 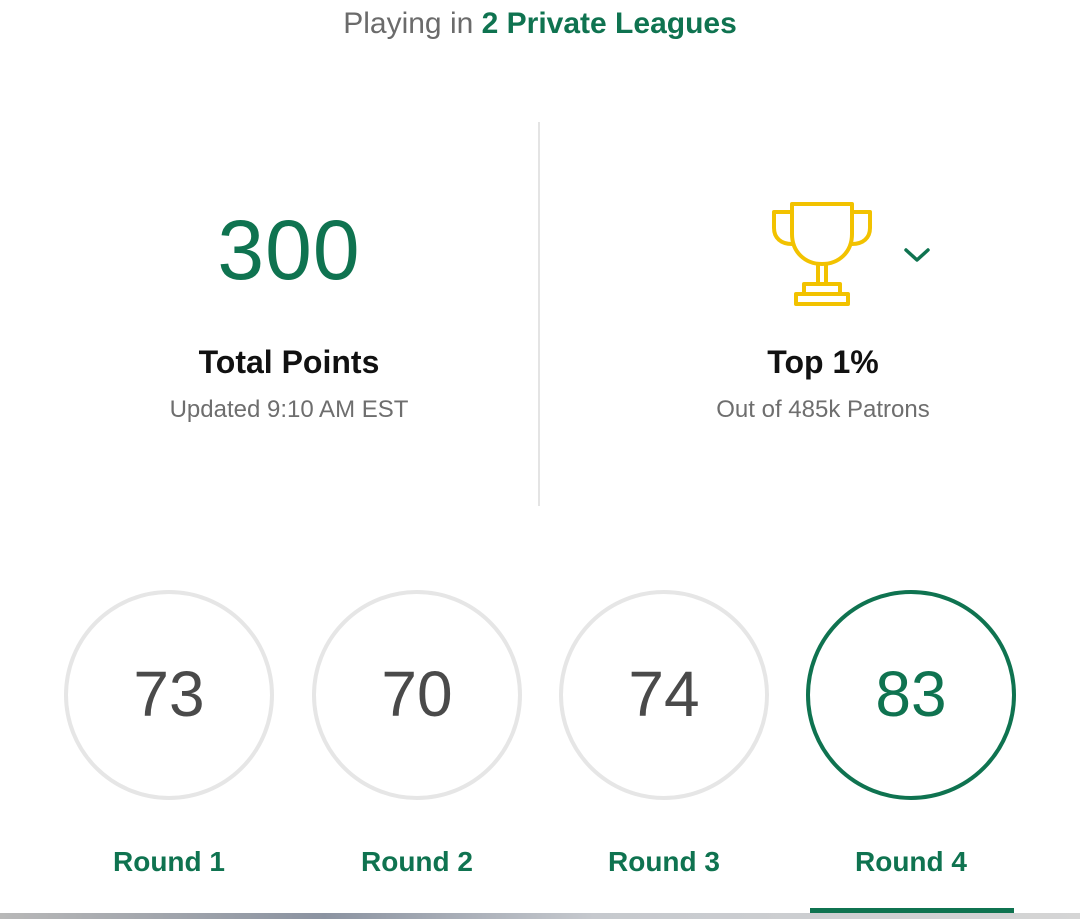 What do you see at coordinates (539, 314) in the screenshot?
I see `stats-divider` at bounding box center [539, 314].